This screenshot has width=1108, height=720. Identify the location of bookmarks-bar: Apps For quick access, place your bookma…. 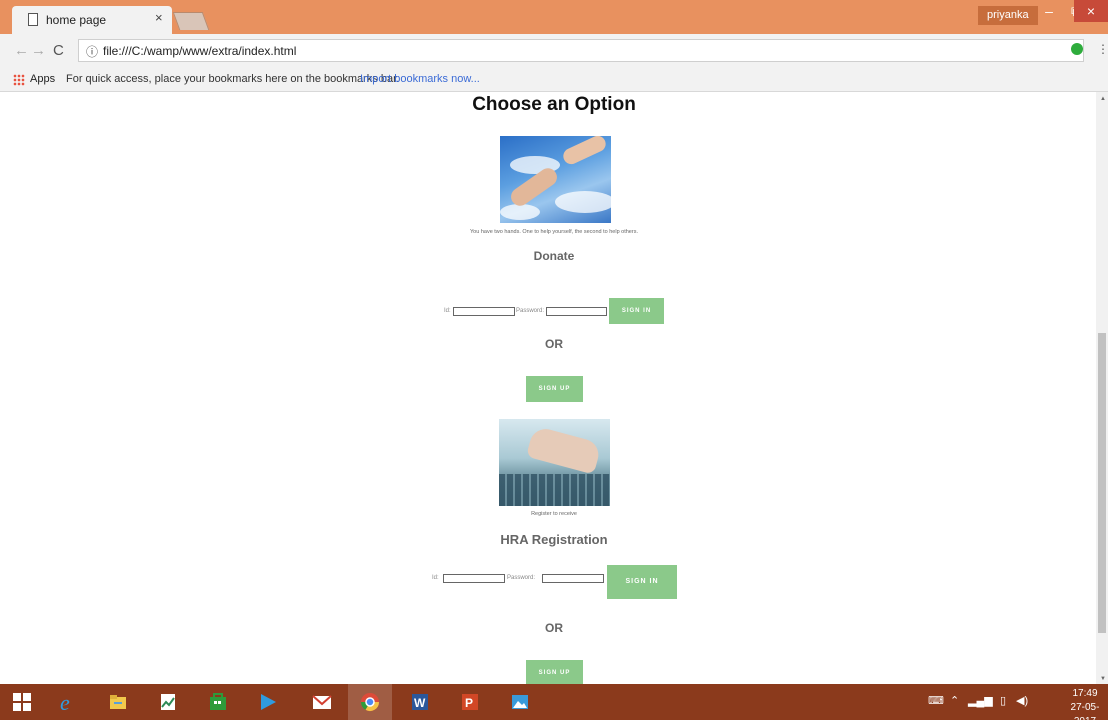
(554, 80).